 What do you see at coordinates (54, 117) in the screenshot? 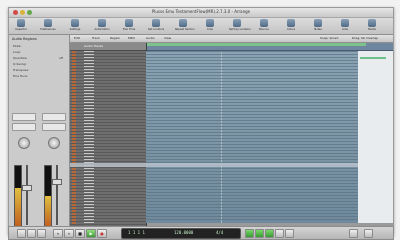
I see `insert-slot-right` at bounding box center [54, 117].